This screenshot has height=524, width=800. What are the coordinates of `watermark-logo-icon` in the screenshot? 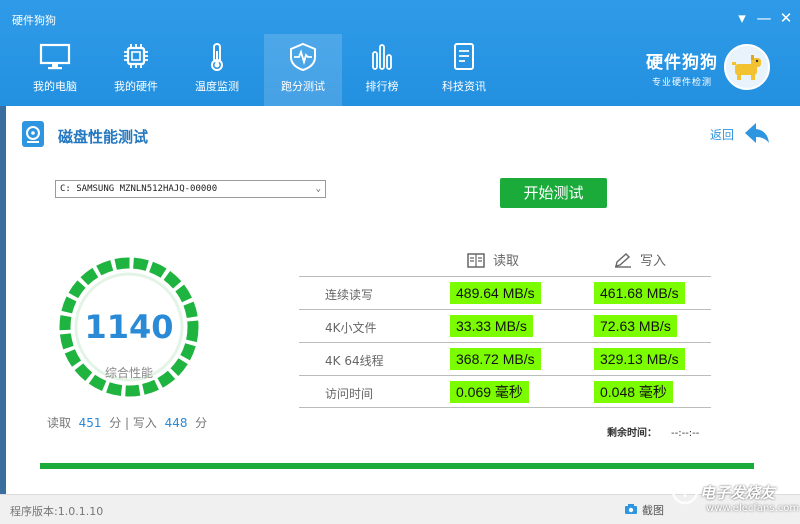 It's located at (685, 491).